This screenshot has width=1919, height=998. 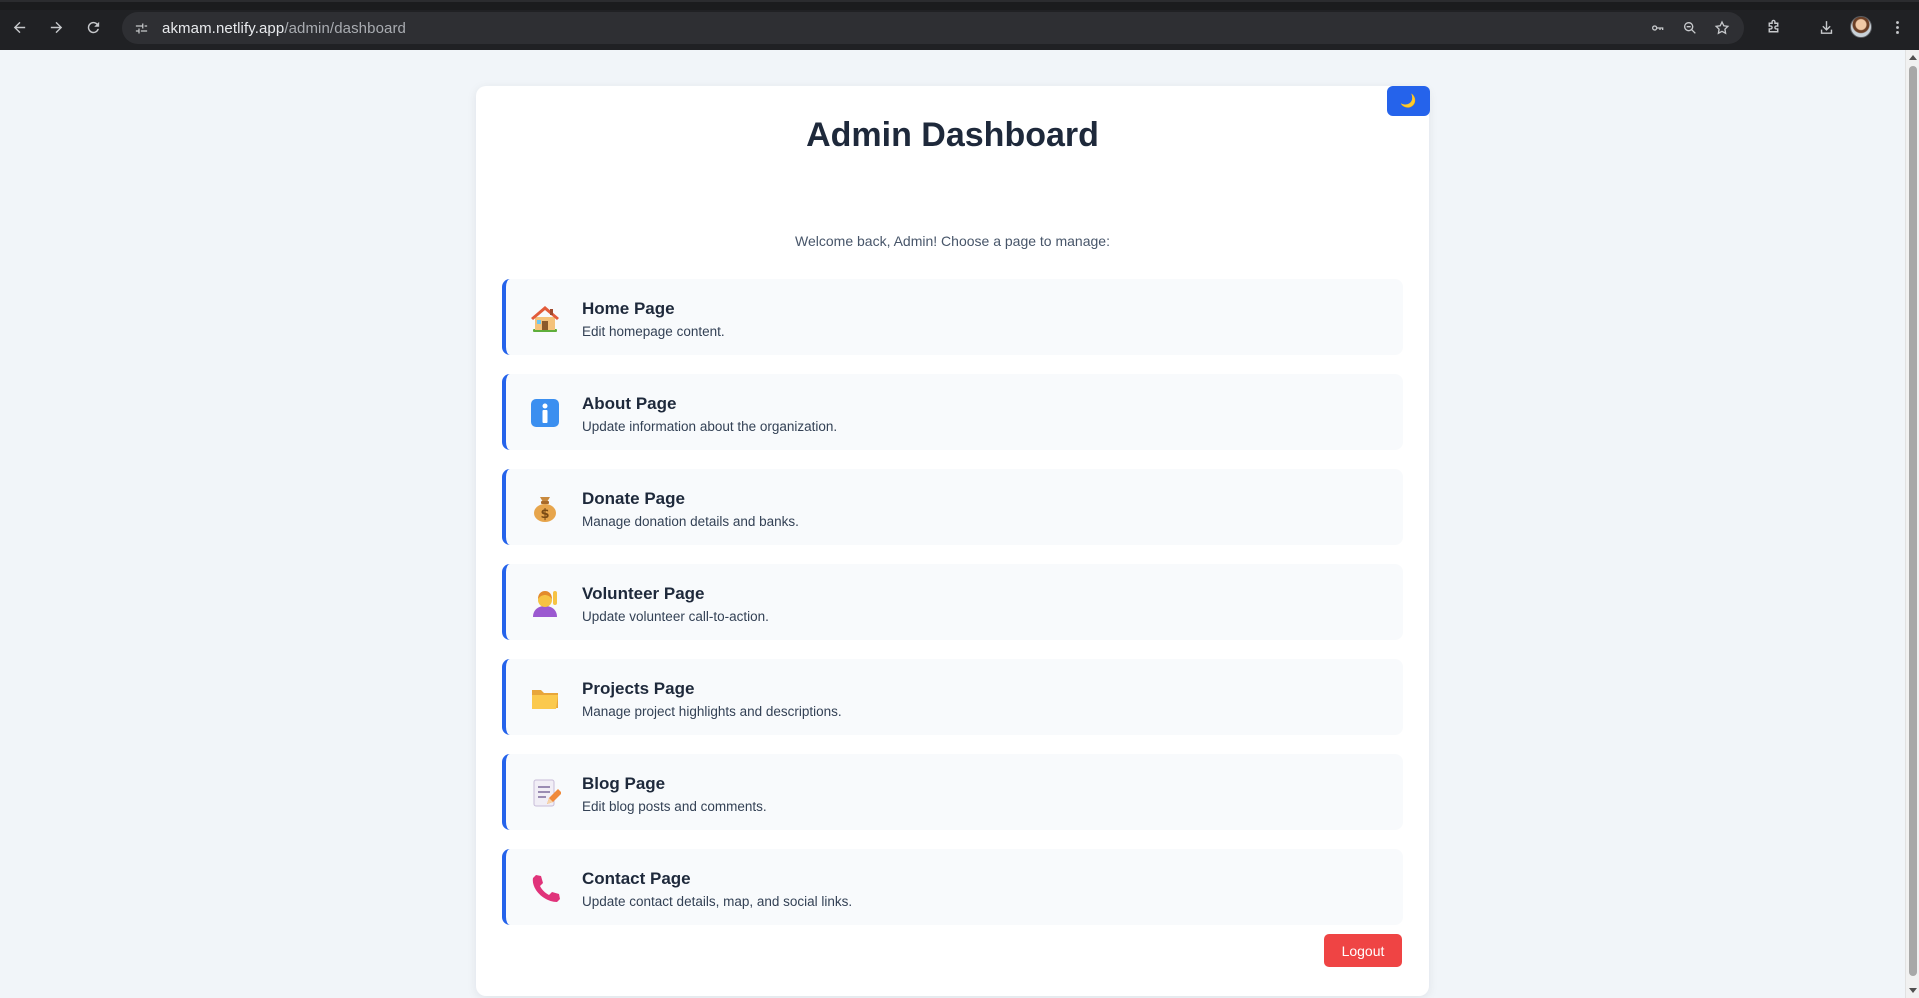 What do you see at coordinates (628, 308) in the screenshot?
I see `list-item-label: Home Page` at bounding box center [628, 308].